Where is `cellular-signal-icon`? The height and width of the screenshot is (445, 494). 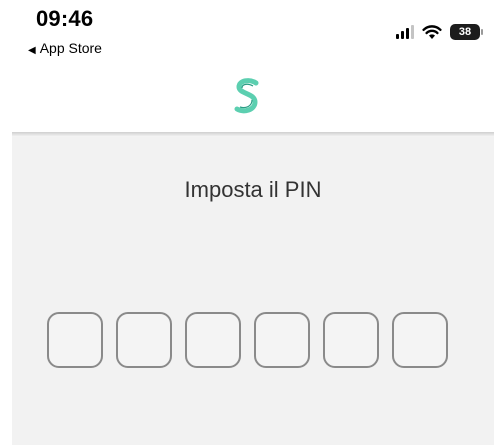 cellular-signal-icon is located at coordinates (405, 32).